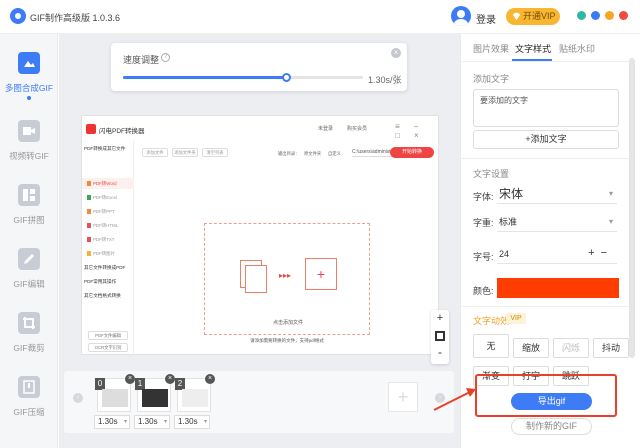  Describe the element at coordinates (101, 212) in the screenshot. I see `preview-subitem: PDF转PPT` at that location.